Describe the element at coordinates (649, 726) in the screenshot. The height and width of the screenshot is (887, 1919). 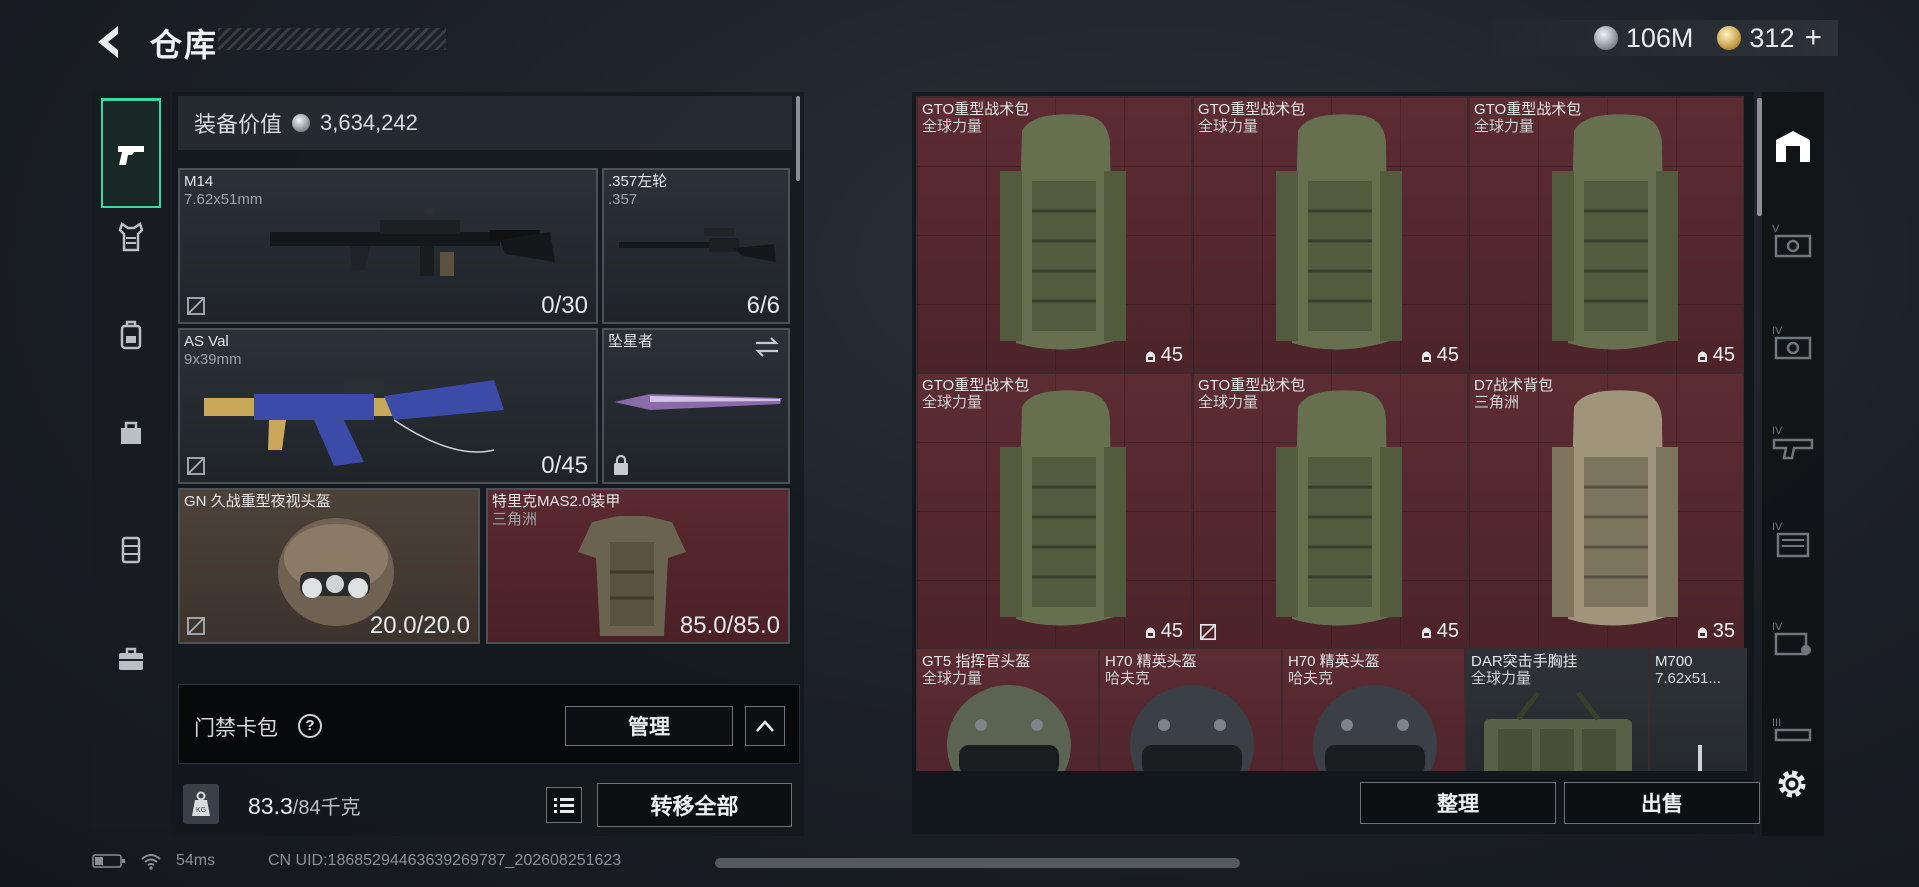
I see `manage-button: 管理` at that location.